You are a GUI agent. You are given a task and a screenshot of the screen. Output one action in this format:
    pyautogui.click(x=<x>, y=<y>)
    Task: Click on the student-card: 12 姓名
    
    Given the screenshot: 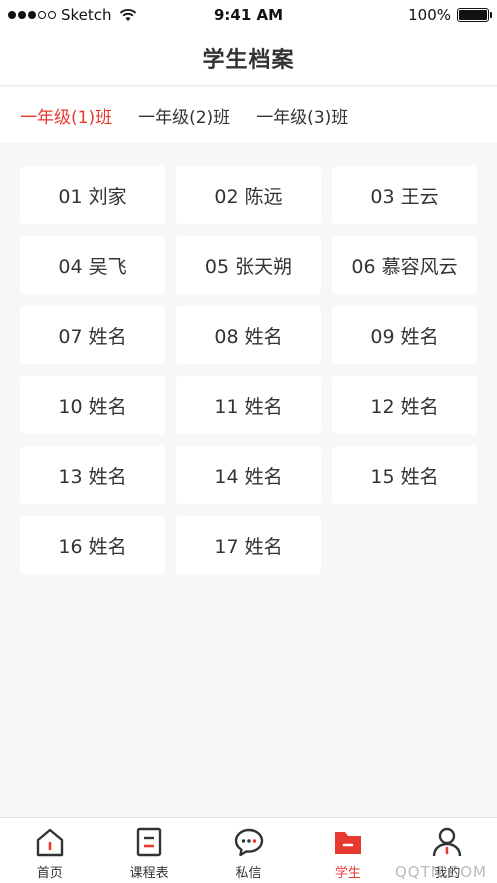 What is the action you would take?
    pyautogui.click(x=404, y=405)
    